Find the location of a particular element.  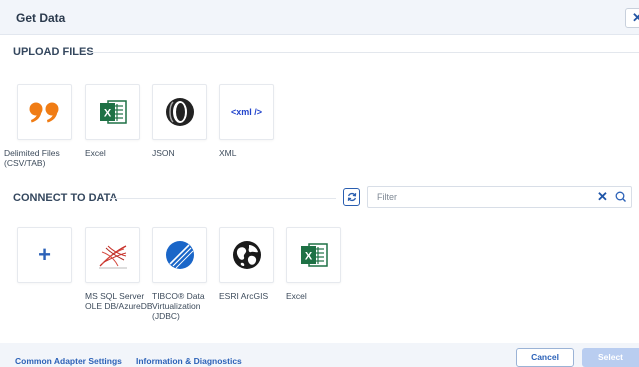

xml-icon: <xml /> is located at coordinates (246, 112).